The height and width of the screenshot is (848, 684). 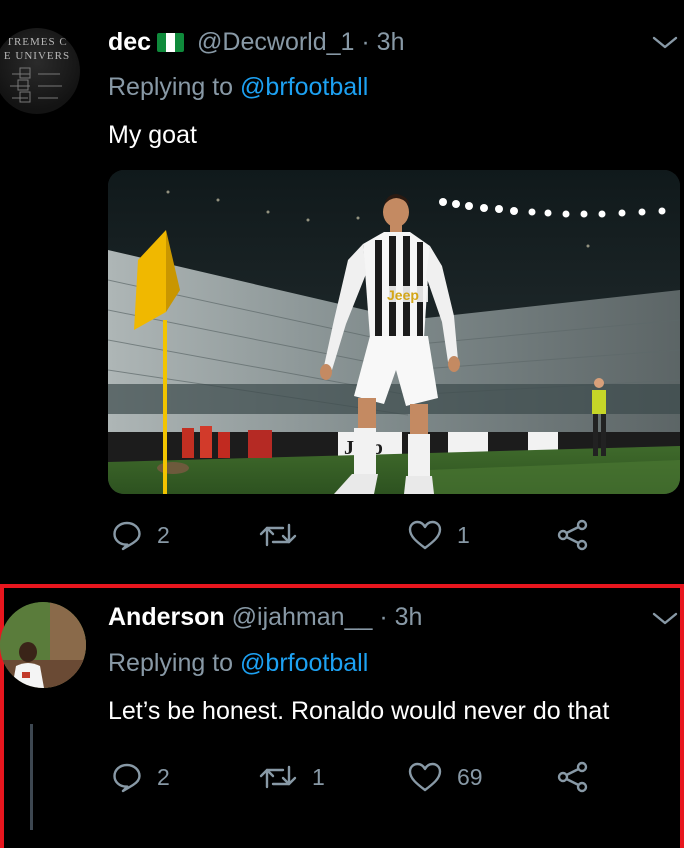 I want to click on avatar: TREMES C E UNIVERS, so click(x=40, y=71).